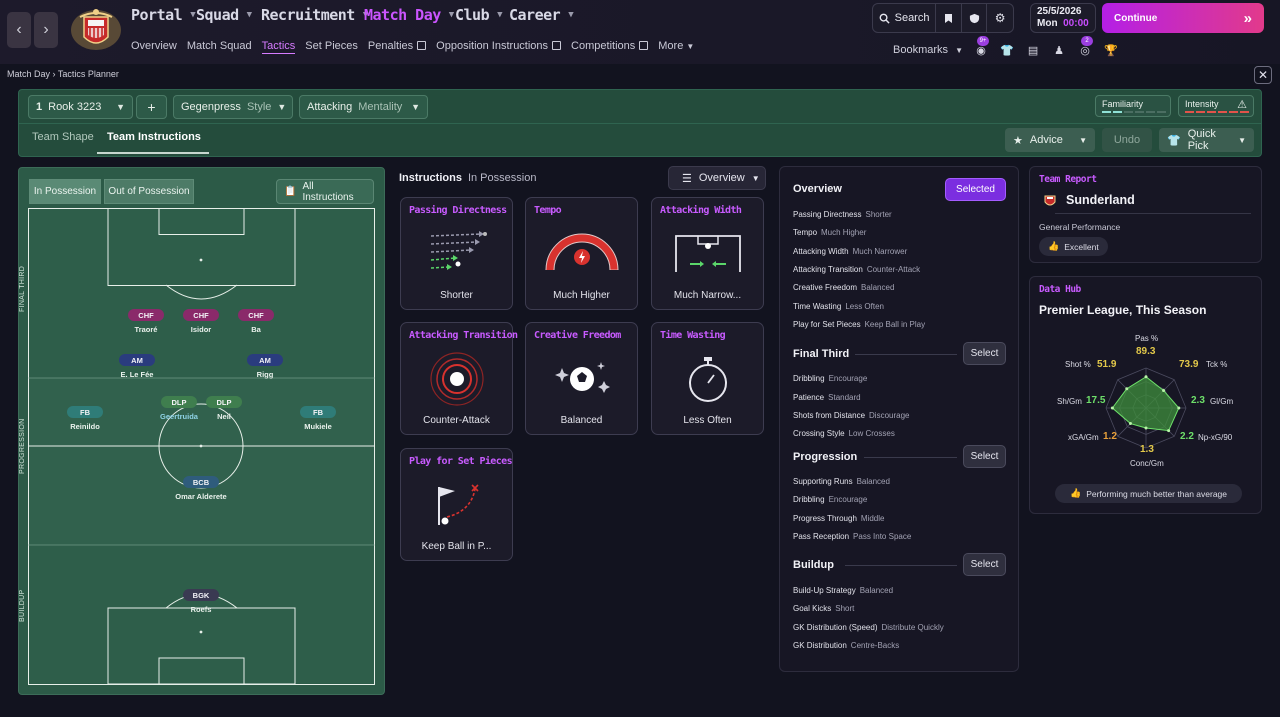  What do you see at coordinates (1263, 75) in the screenshot?
I see `close-button: ✕` at bounding box center [1263, 75].